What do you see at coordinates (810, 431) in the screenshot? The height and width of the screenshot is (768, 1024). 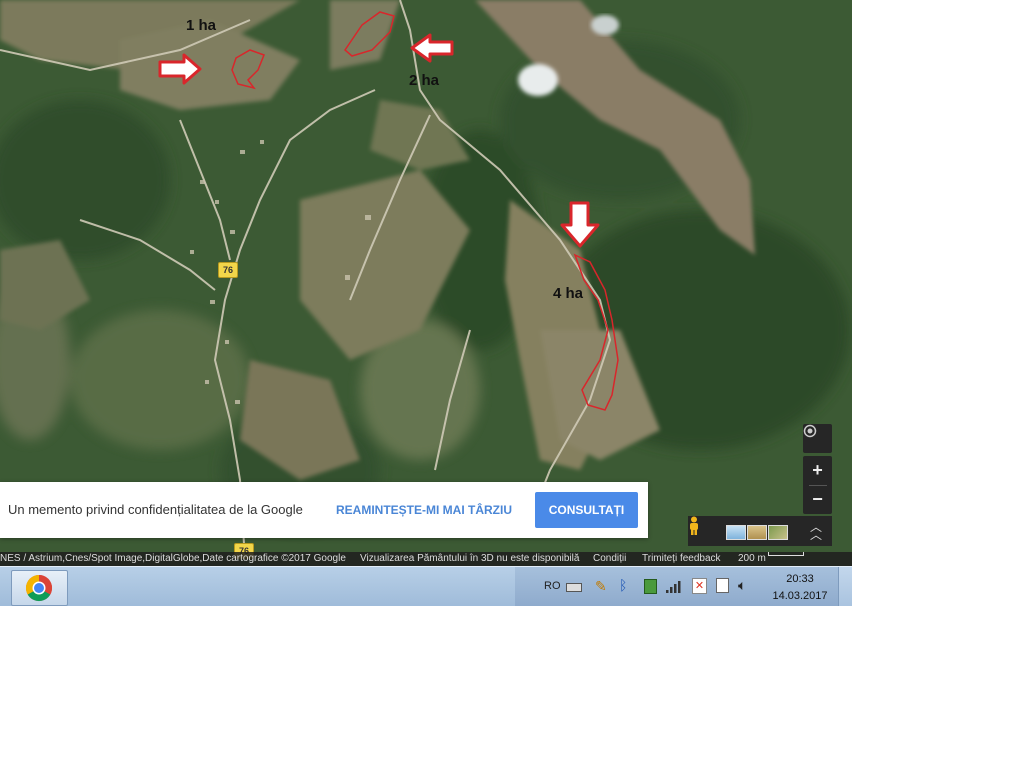 I see `my-location-icon` at bounding box center [810, 431].